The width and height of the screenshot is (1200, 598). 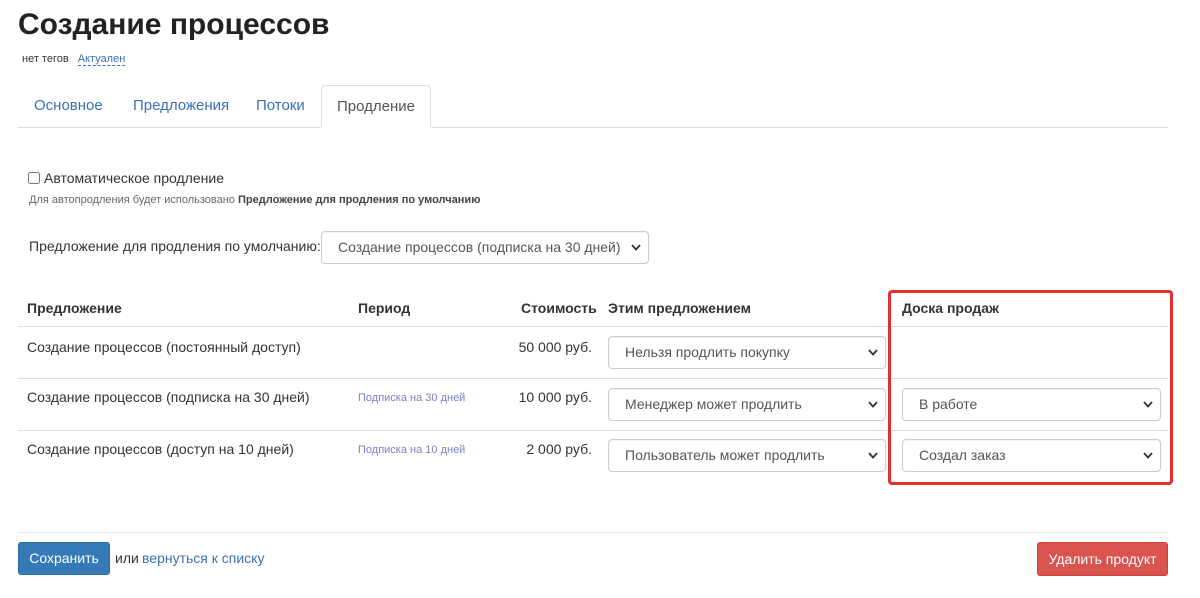 I want to click on status-link: Актуален, so click(x=101, y=59).